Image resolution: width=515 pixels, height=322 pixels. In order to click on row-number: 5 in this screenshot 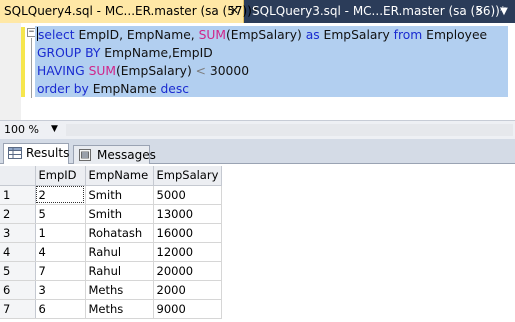, I will do `click(18, 271)`.